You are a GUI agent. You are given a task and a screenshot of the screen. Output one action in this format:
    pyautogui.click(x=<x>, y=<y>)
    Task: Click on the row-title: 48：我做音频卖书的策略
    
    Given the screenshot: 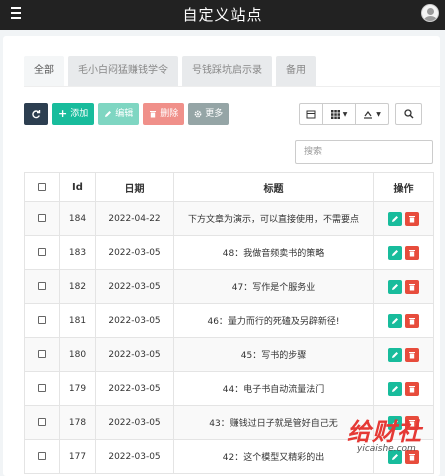 What is the action you would take?
    pyautogui.click(x=273, y=252)
    